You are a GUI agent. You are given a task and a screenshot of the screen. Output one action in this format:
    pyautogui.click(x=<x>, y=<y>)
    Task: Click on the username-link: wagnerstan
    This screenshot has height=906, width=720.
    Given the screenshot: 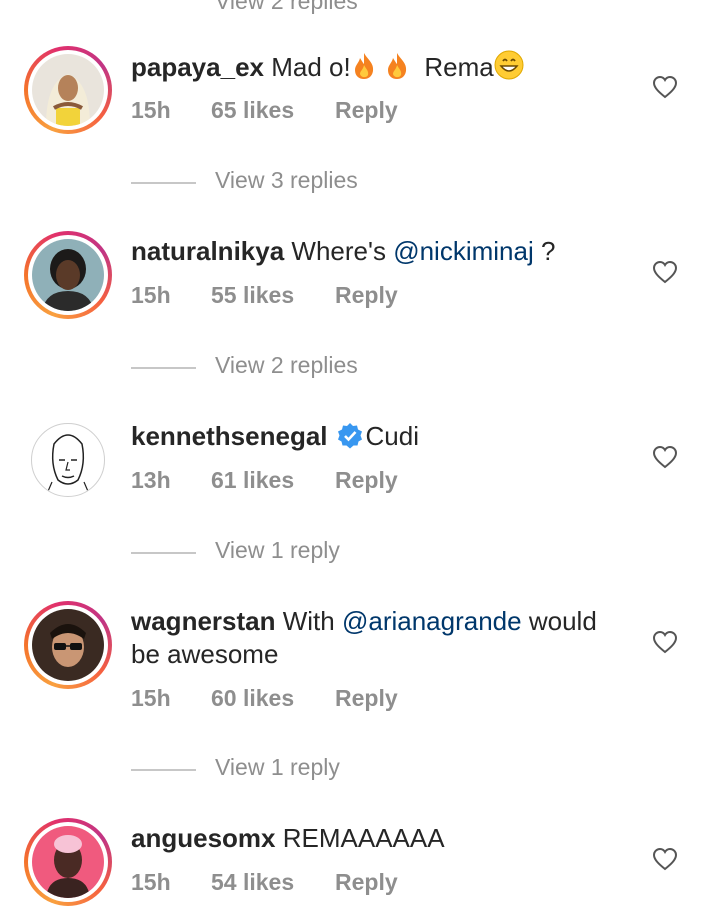 What is the action you would take?
    pyautogui.click(x=203, y=621)
    